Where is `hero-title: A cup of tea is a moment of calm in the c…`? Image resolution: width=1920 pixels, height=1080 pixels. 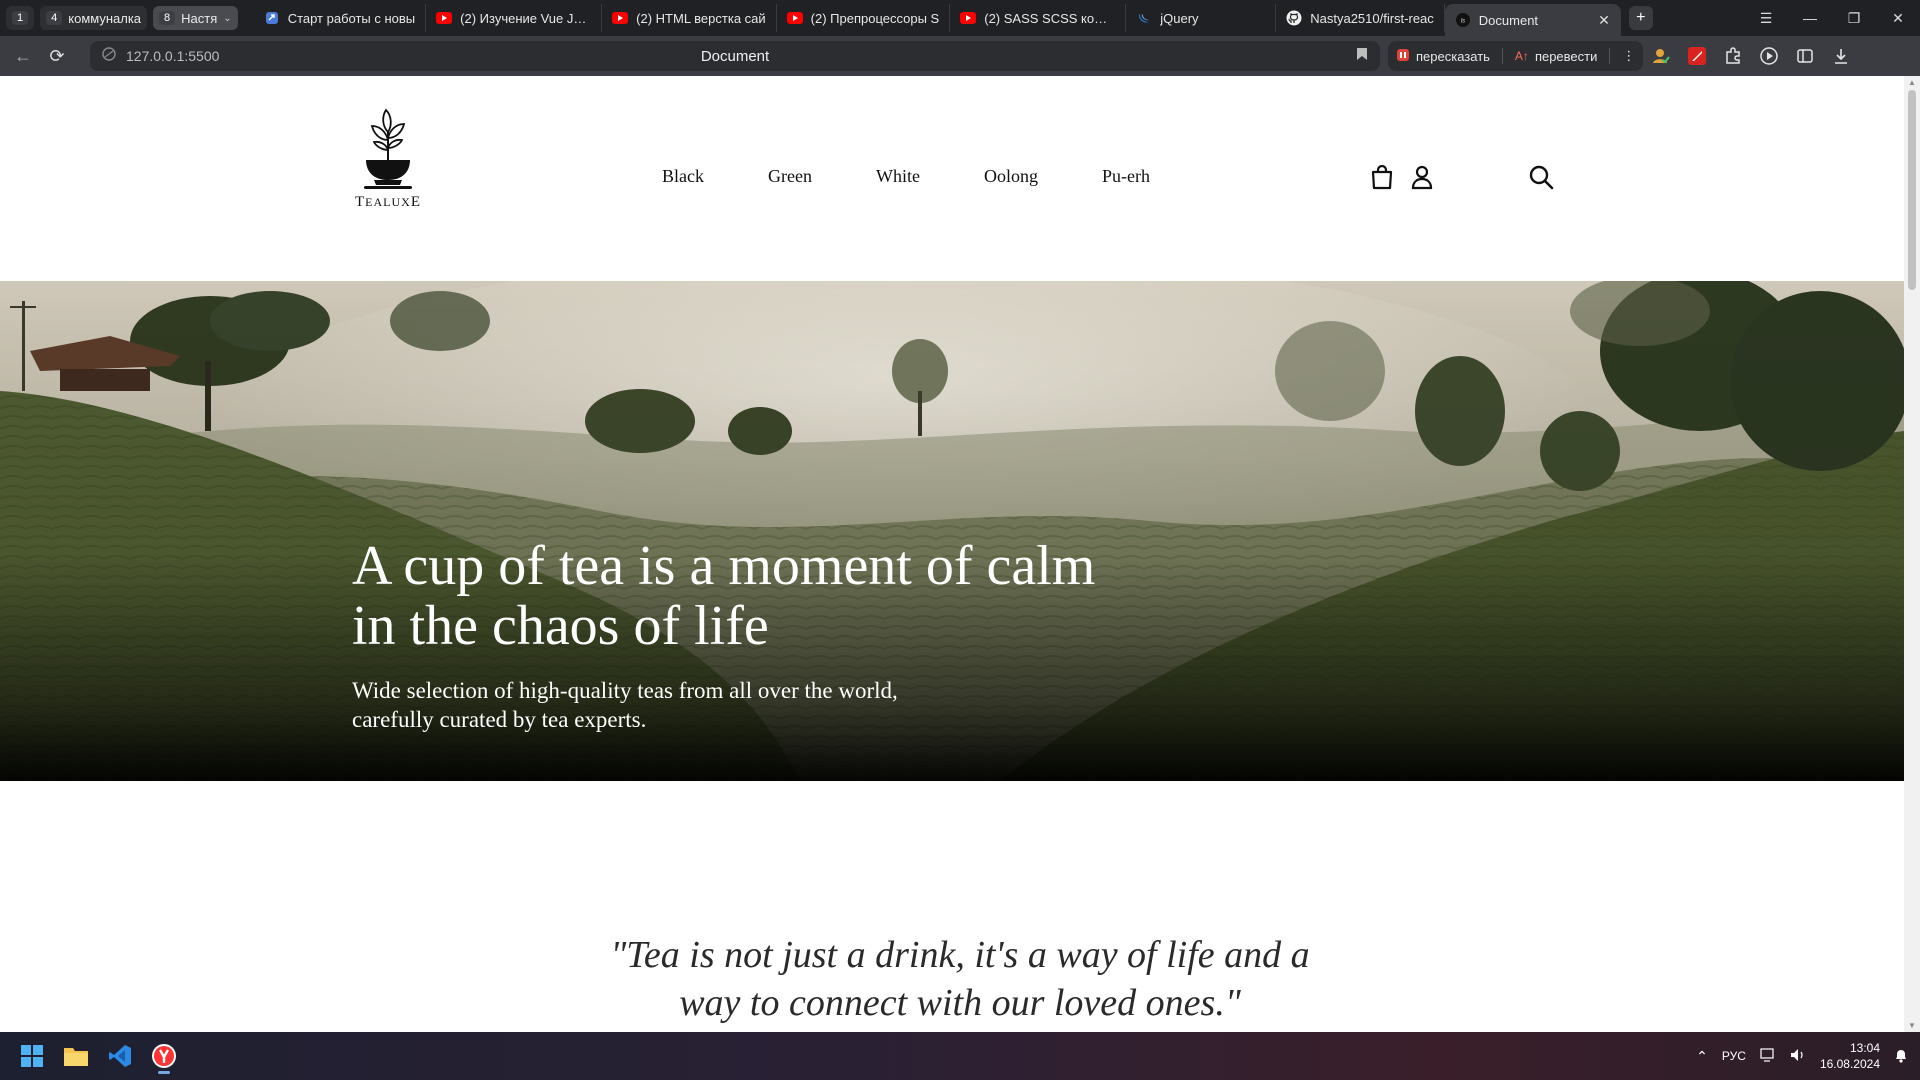
hero-title: A cup of tea is a moment of calm in the c… is located at coordinates (724, 596).